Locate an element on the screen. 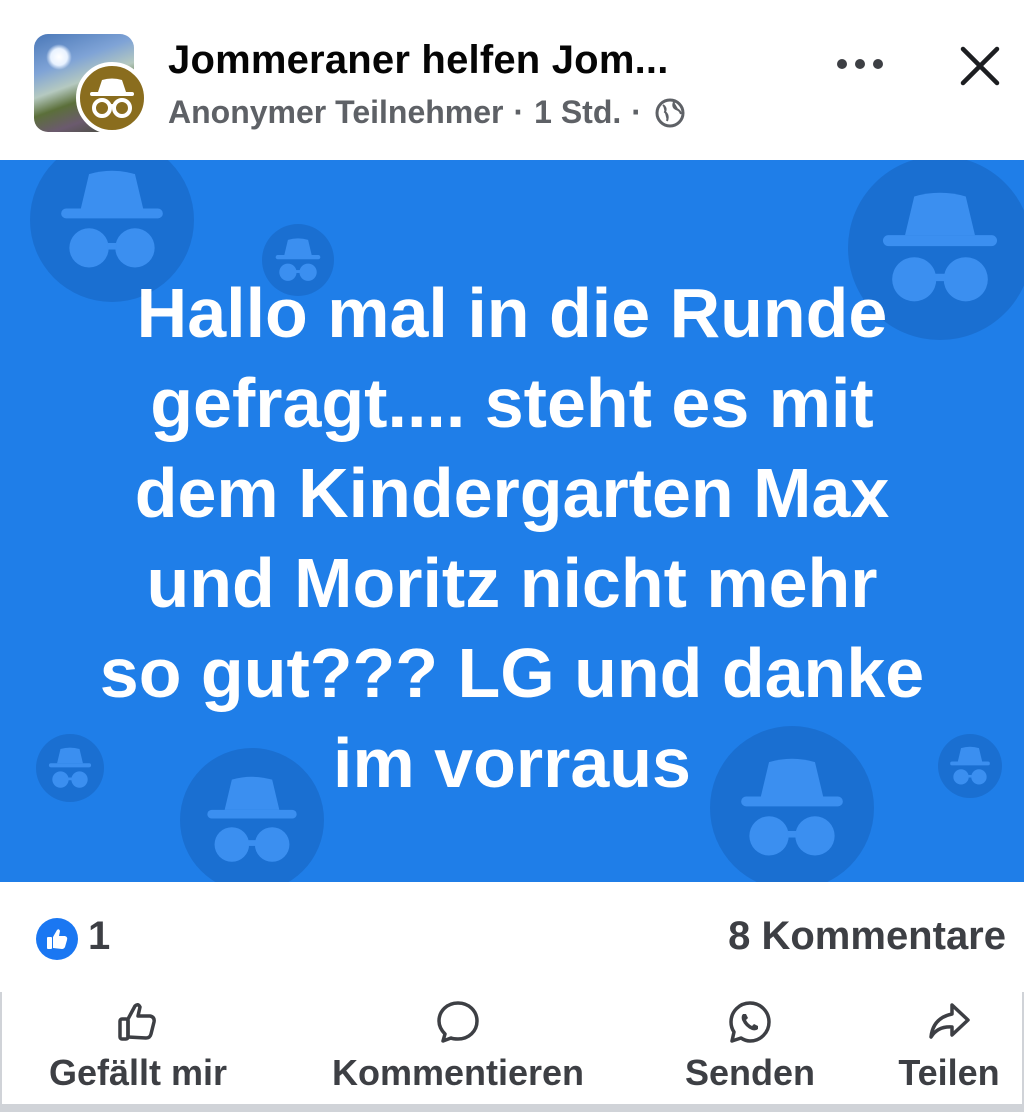  anonymous-avatar is located at coordinates (112, 98).